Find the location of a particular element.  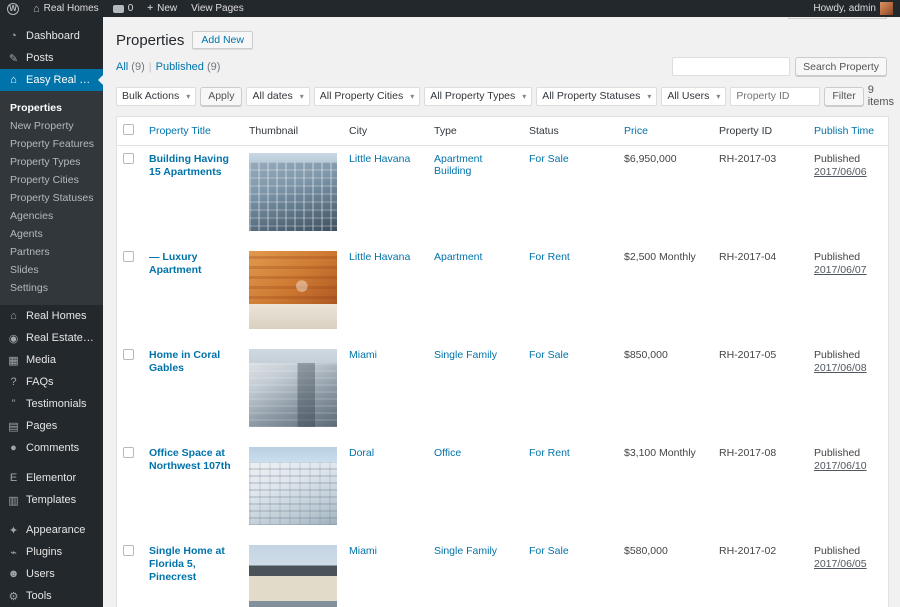

search-box: Search Property is located at coordinates (779, 66).